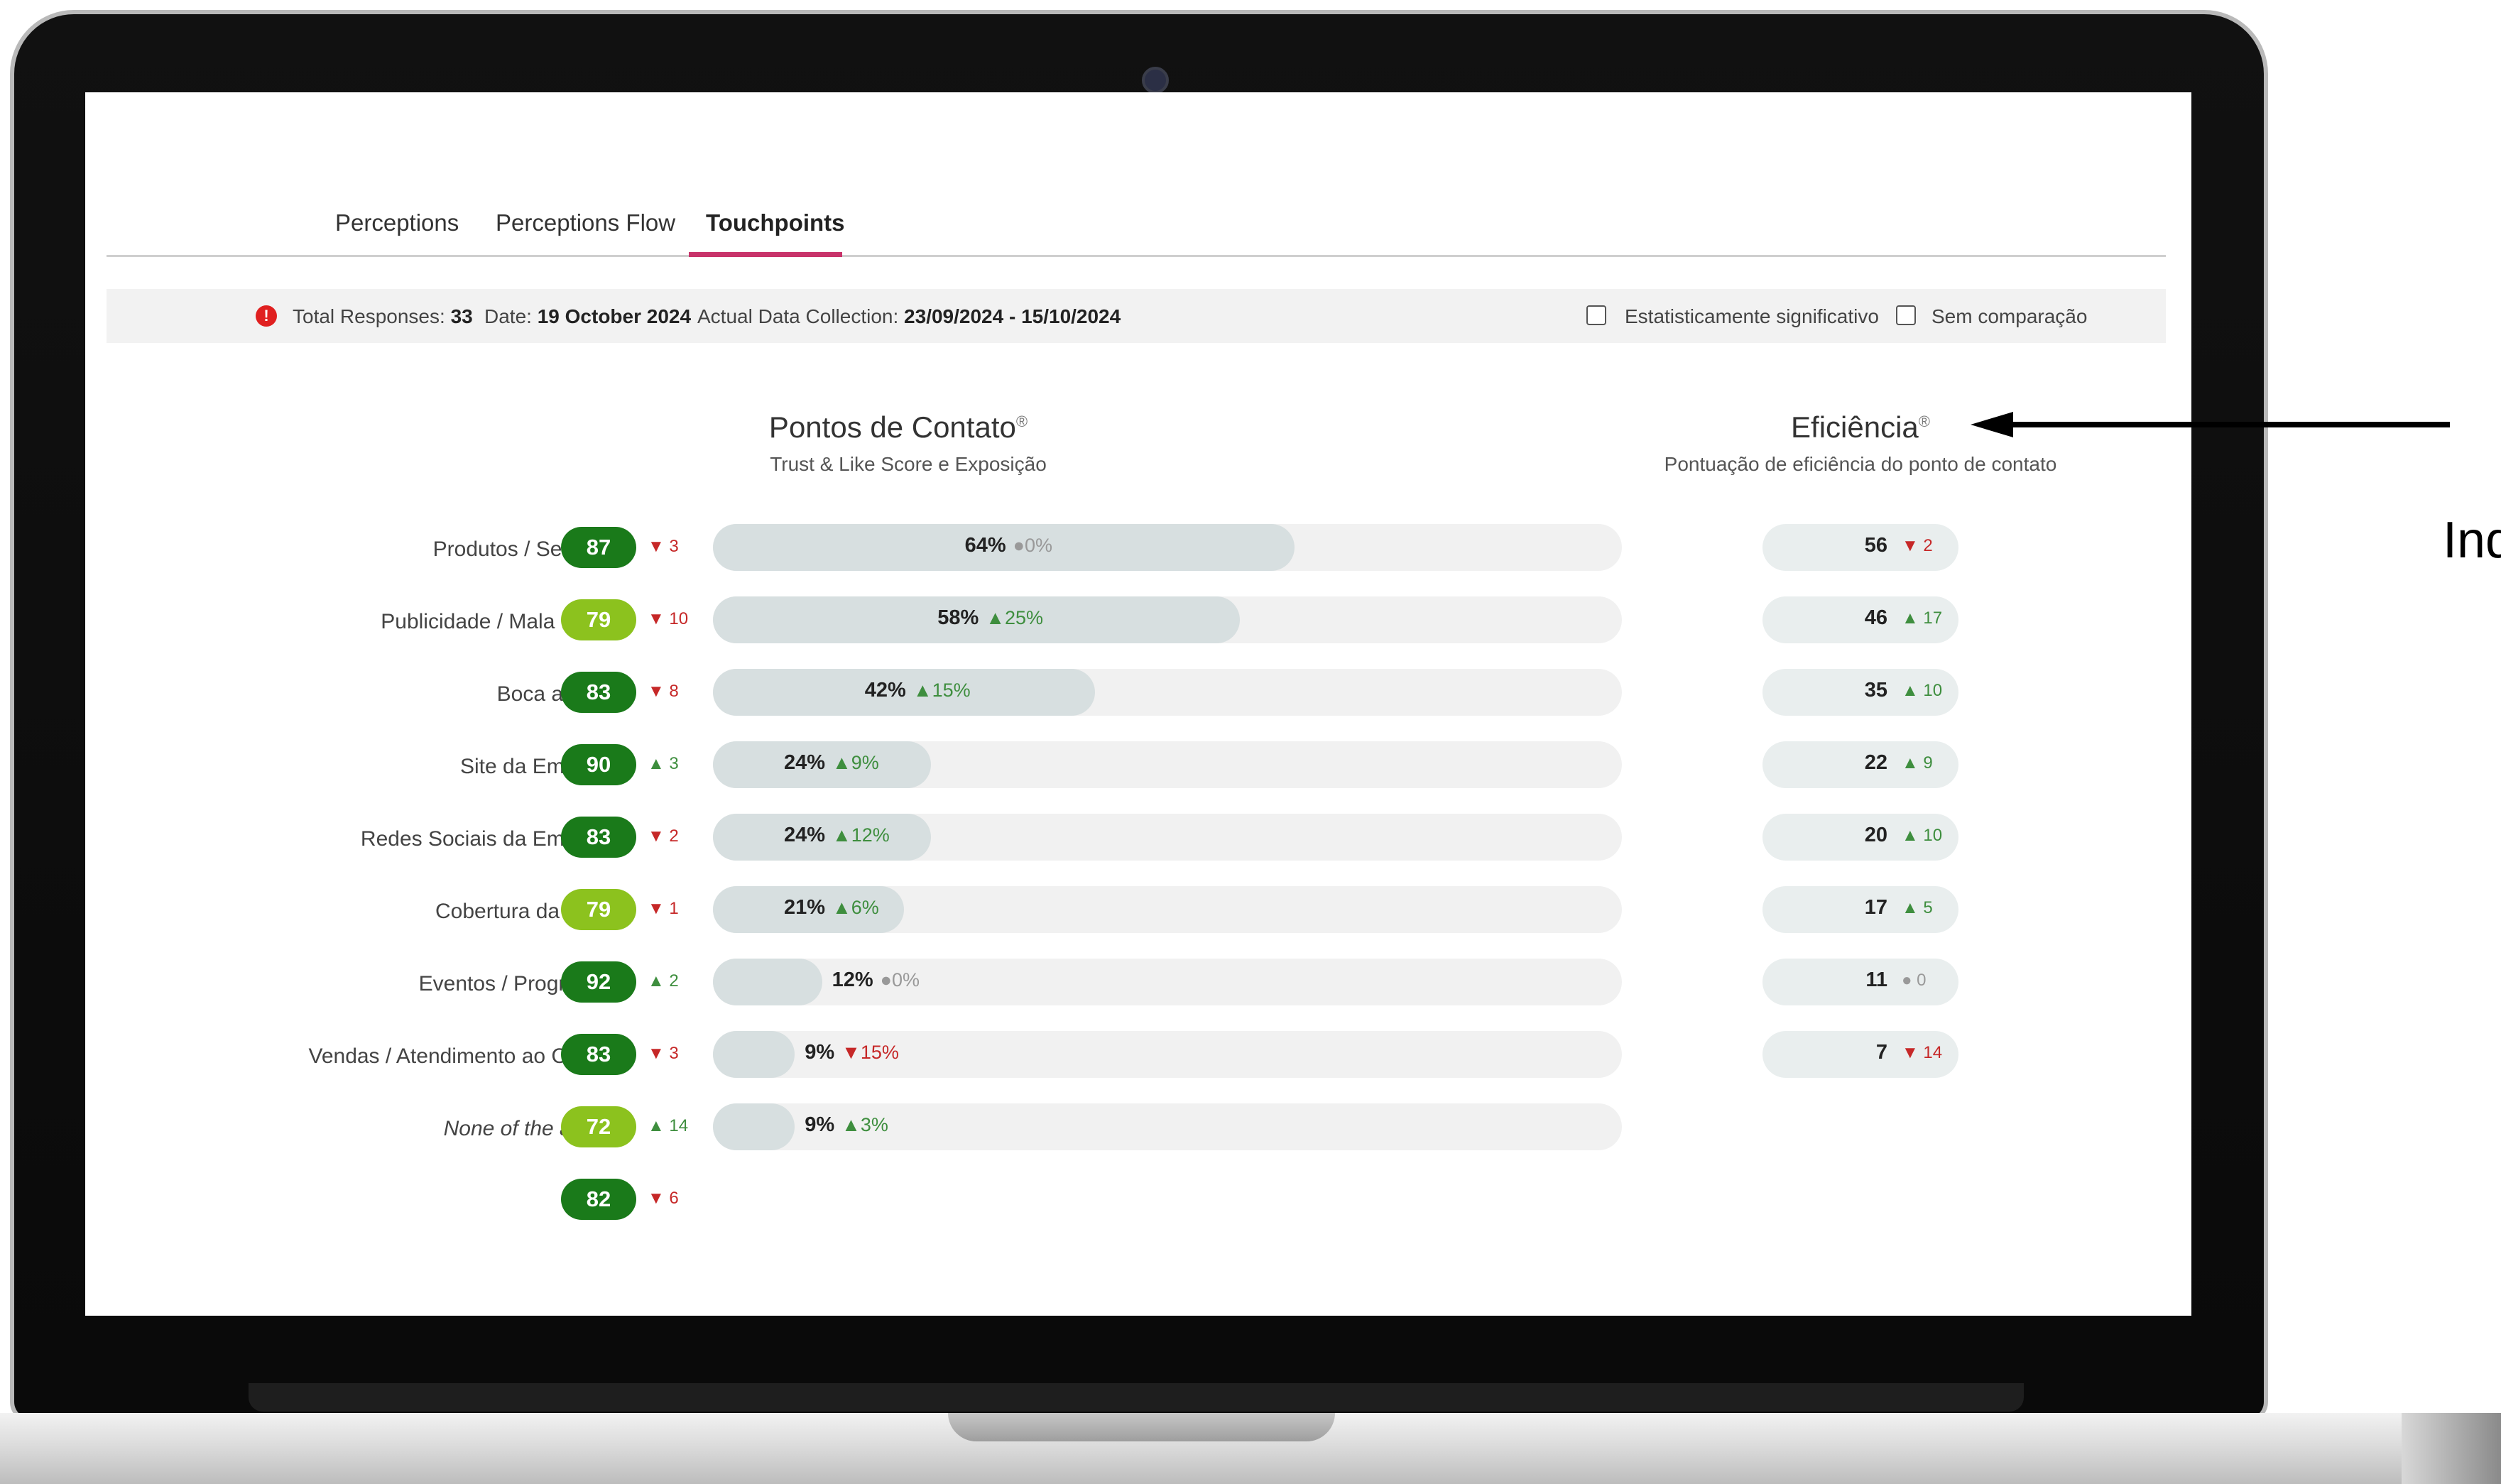  Describe the element at coordinates (663, 691) in the screenshot. I see `score-delta: ▼ 8` at that location.